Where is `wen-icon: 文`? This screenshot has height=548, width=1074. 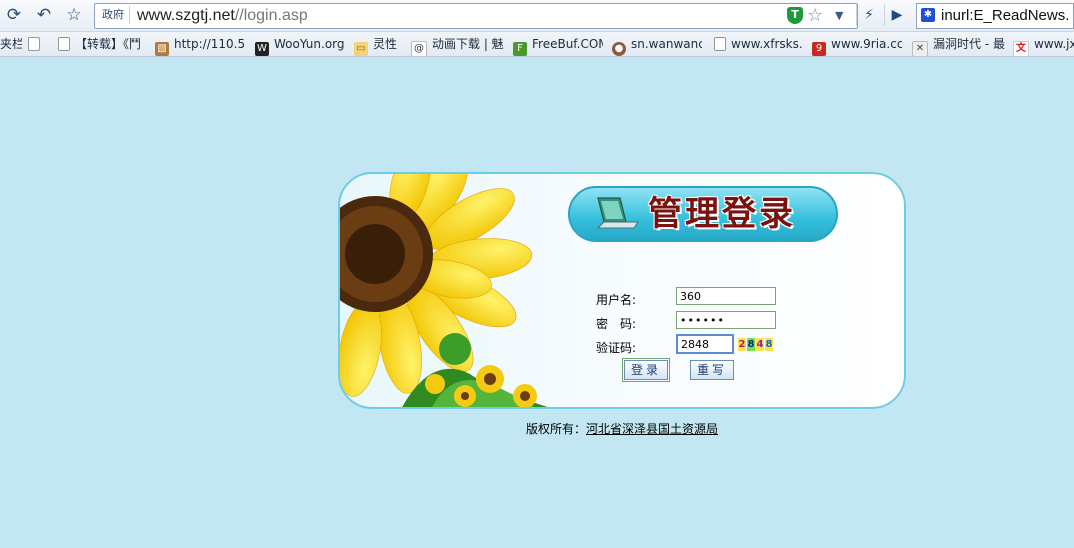 wen-icon: 文 is located at coordinates (1021, 48).